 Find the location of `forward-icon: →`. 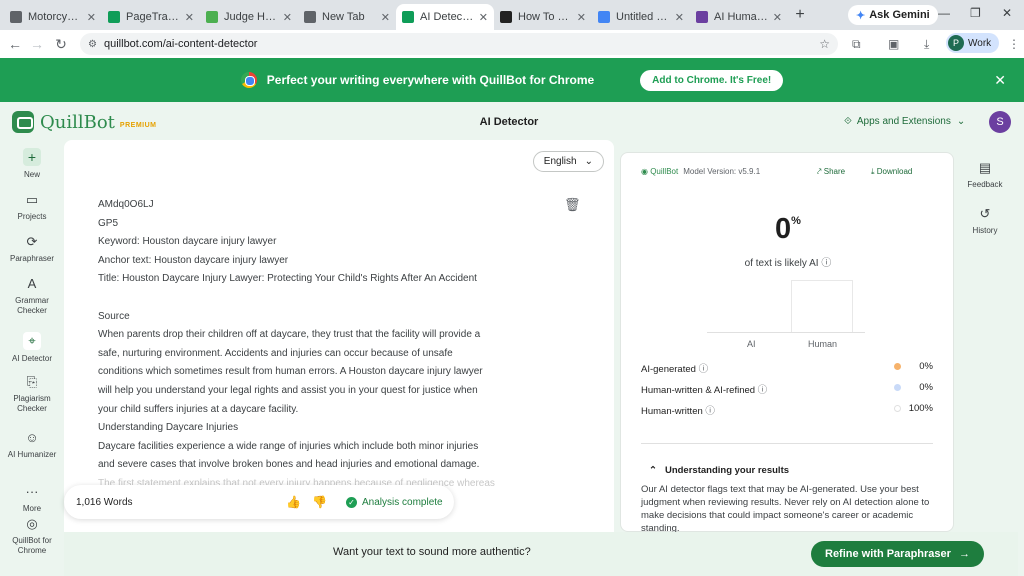

forward-icon: → is located at coordinates (37, 44).